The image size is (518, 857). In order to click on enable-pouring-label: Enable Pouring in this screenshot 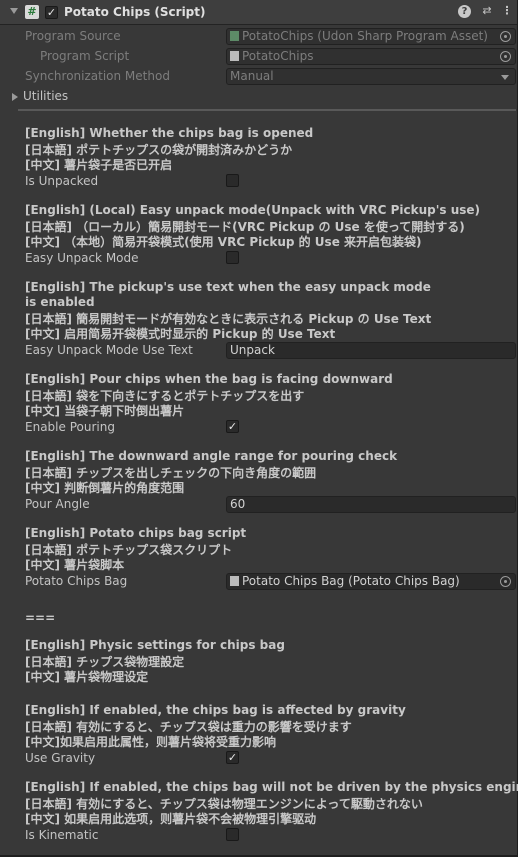, I will do `click(70, 427)`.